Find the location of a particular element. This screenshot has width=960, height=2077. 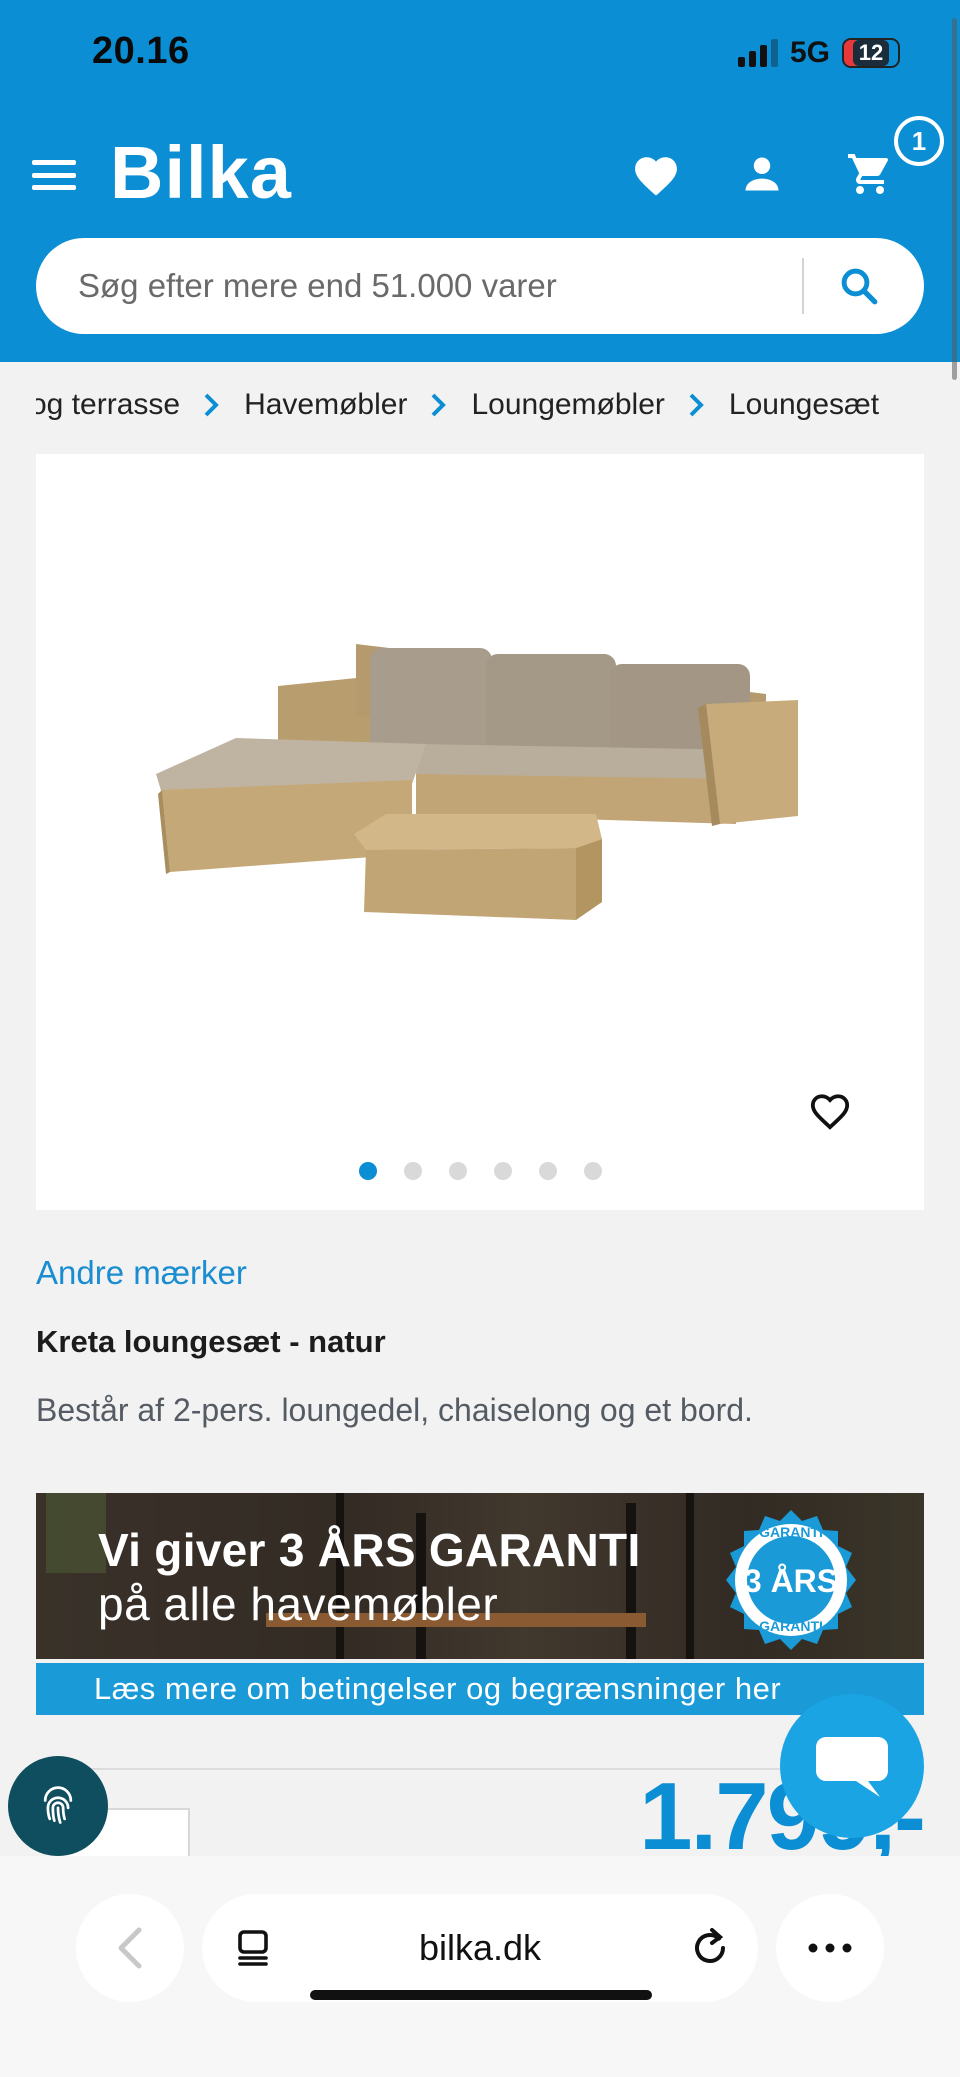

seal-top-text: GARANTI is located at coordinates (791, 1532).